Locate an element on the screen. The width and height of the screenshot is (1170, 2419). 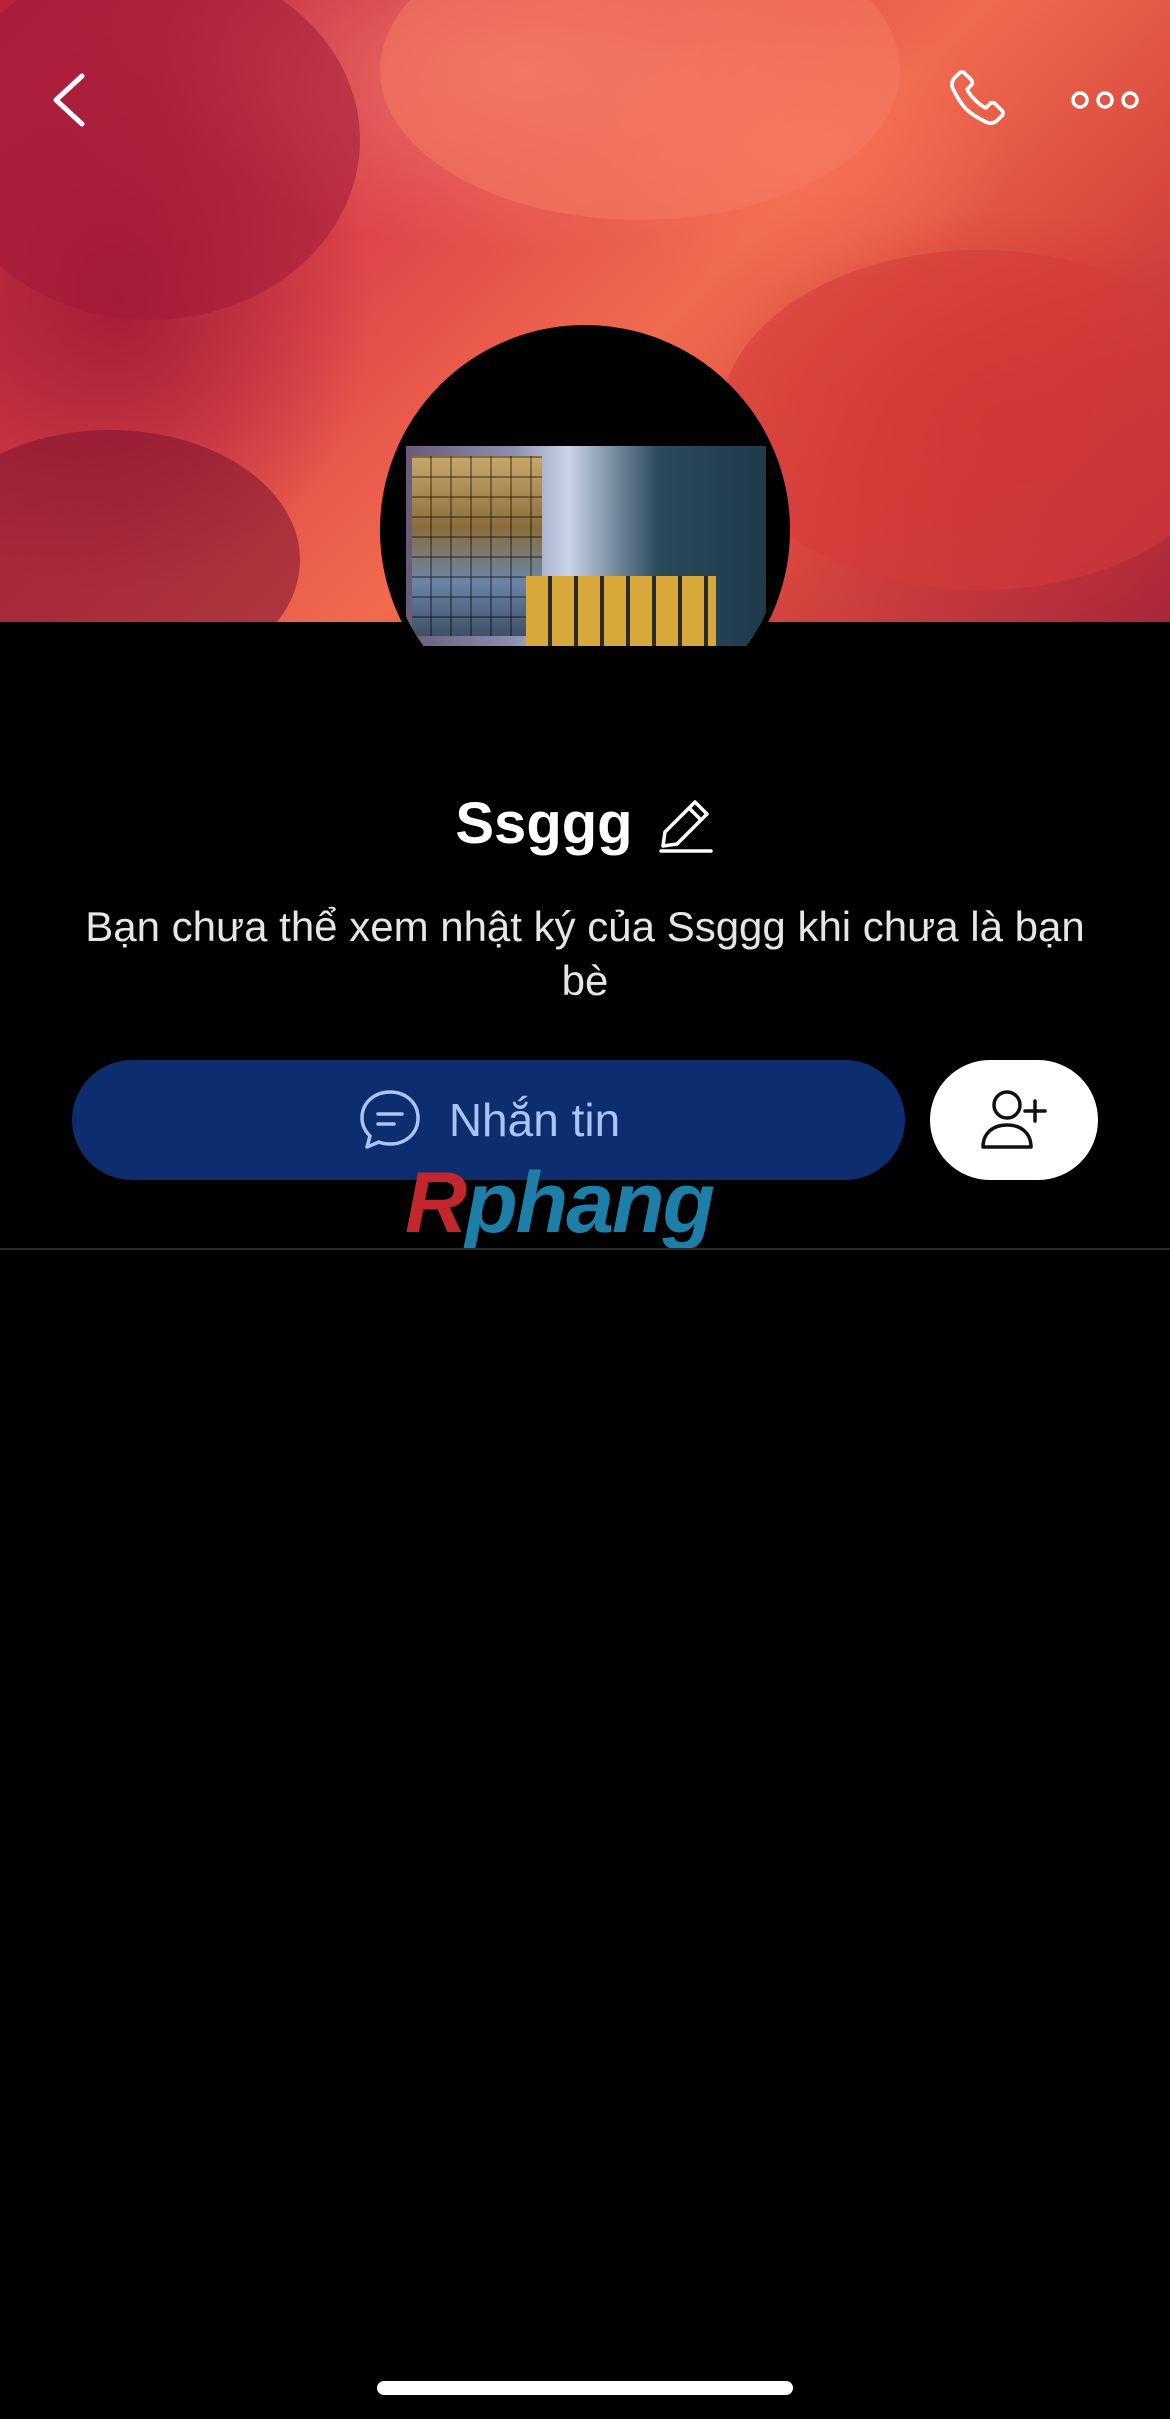
more-options-button is located at coordinates (1105, 100).